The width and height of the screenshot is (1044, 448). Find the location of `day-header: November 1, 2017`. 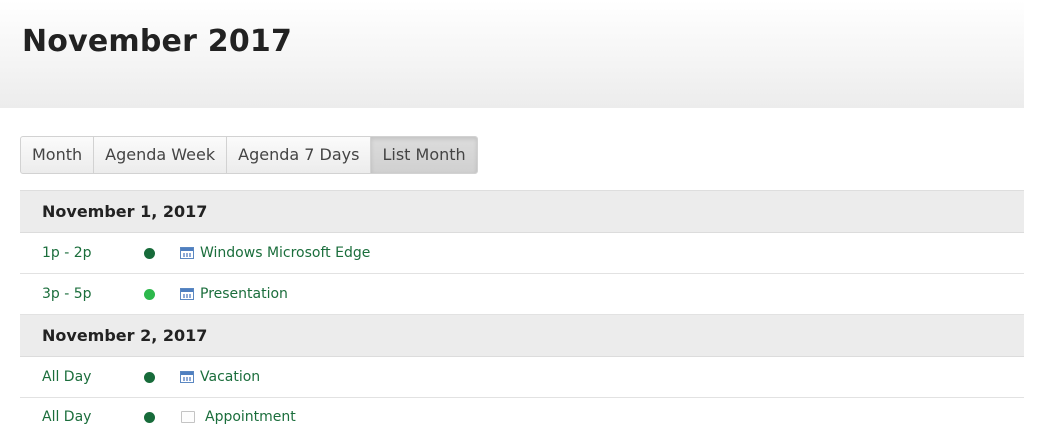

day-header: November 1, 2017 is located at coordinates (522, 212).